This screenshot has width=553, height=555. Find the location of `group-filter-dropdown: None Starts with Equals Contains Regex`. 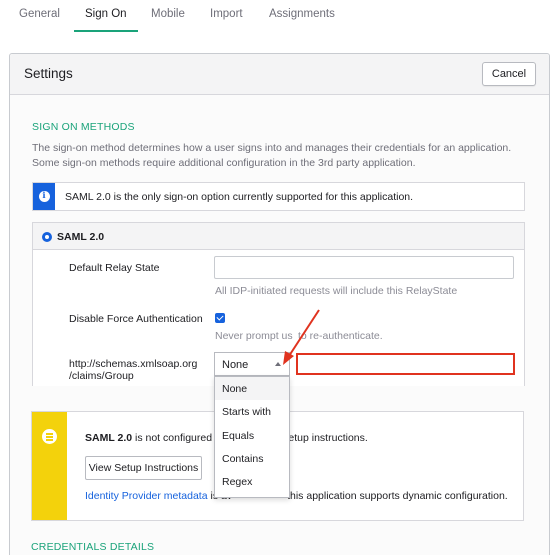

group-filter-dropdown: None Starts with Equals Contains Regex is located at coordinates (252, 437).